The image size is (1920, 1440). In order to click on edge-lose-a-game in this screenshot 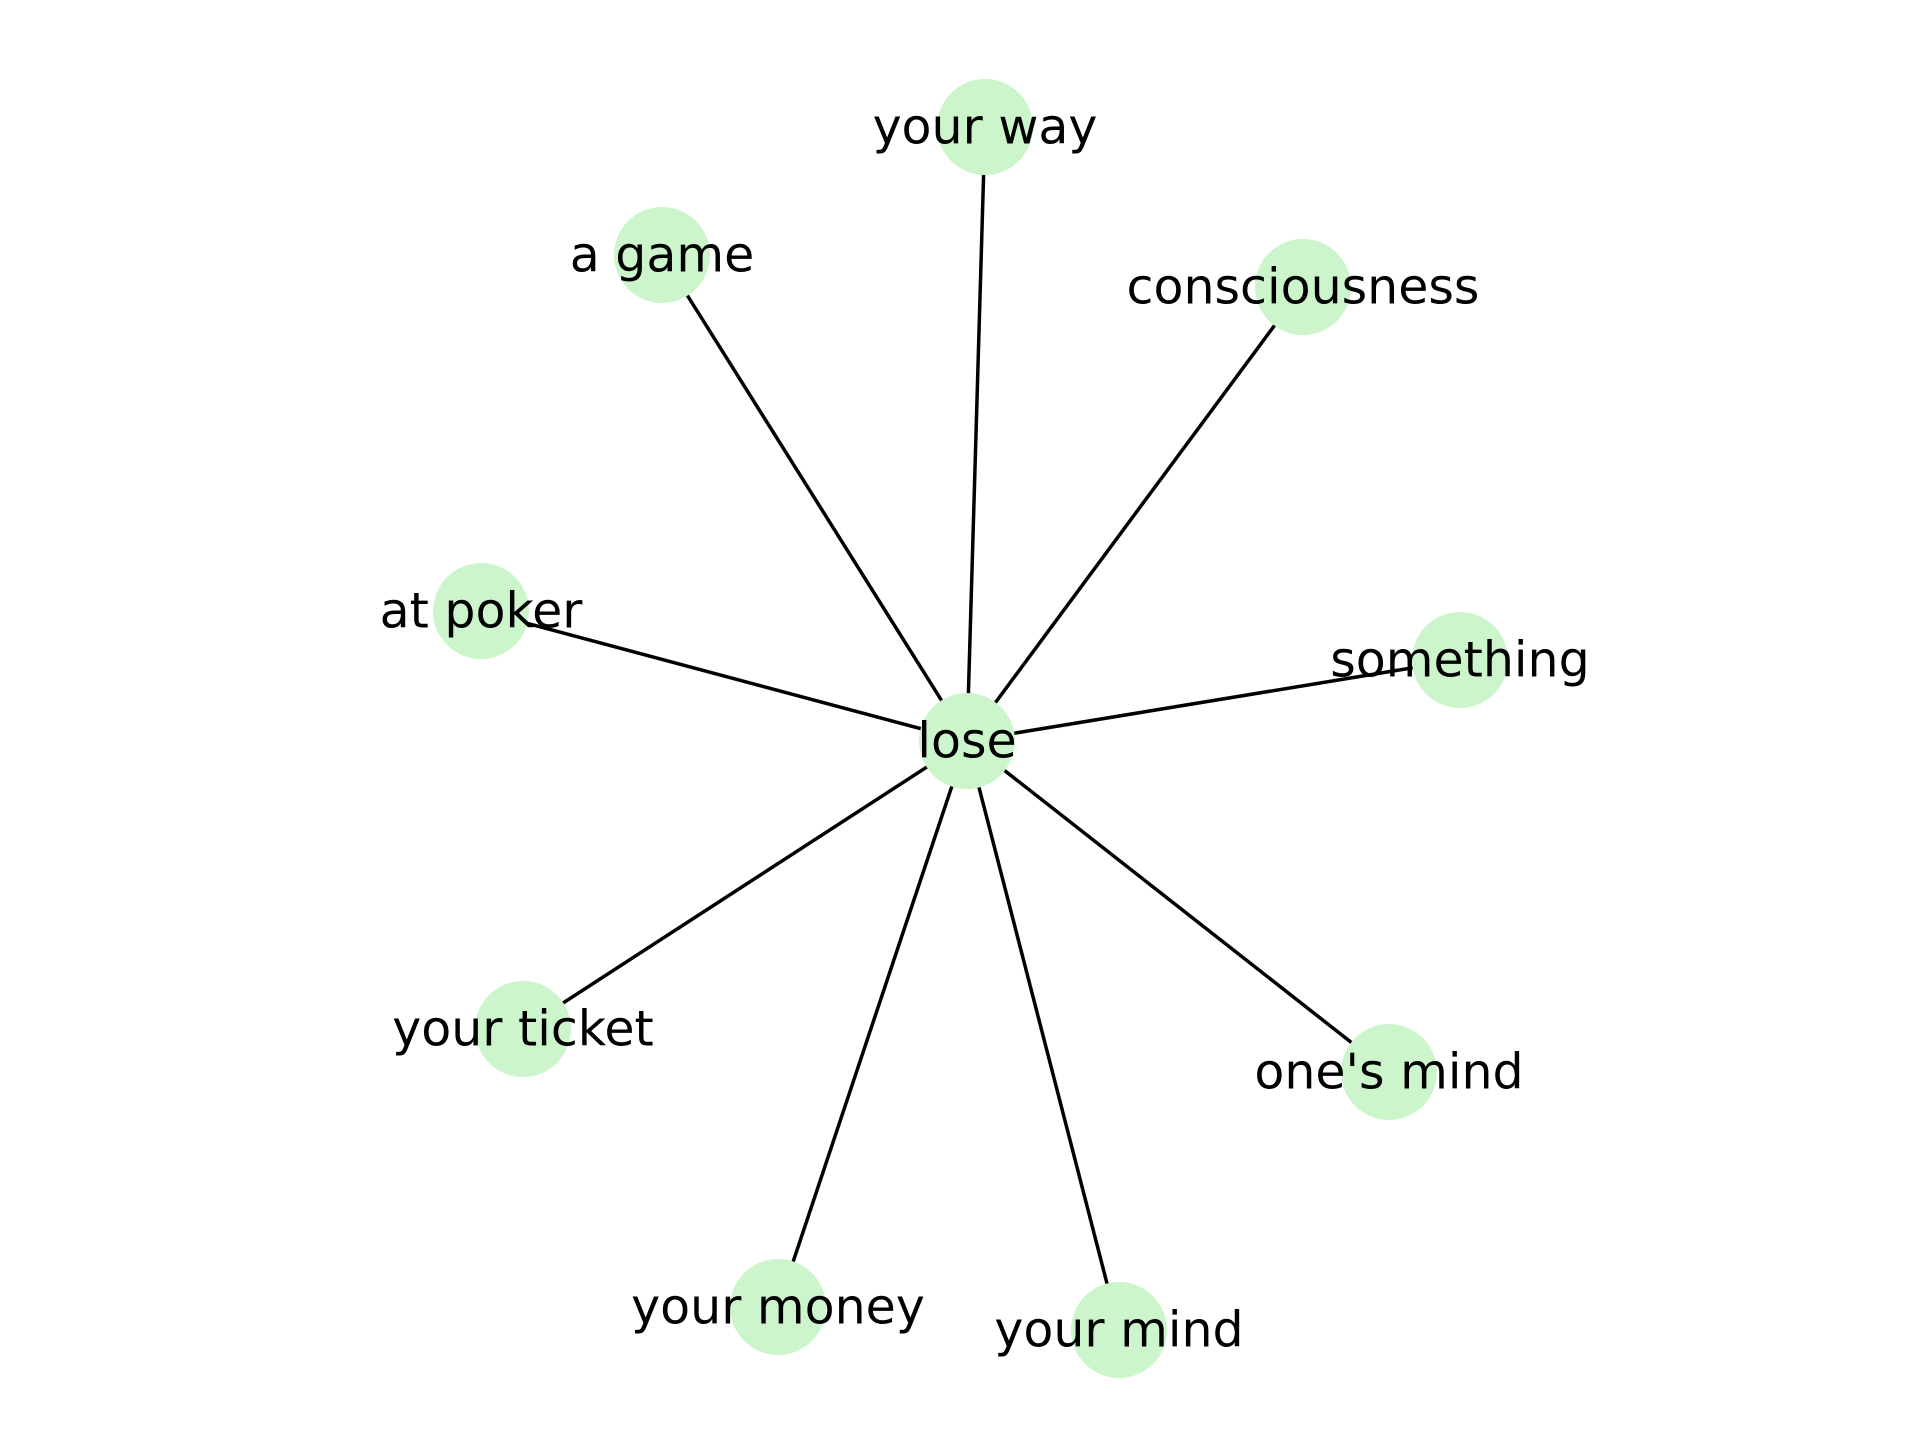, I will do `click(814, 498)`.